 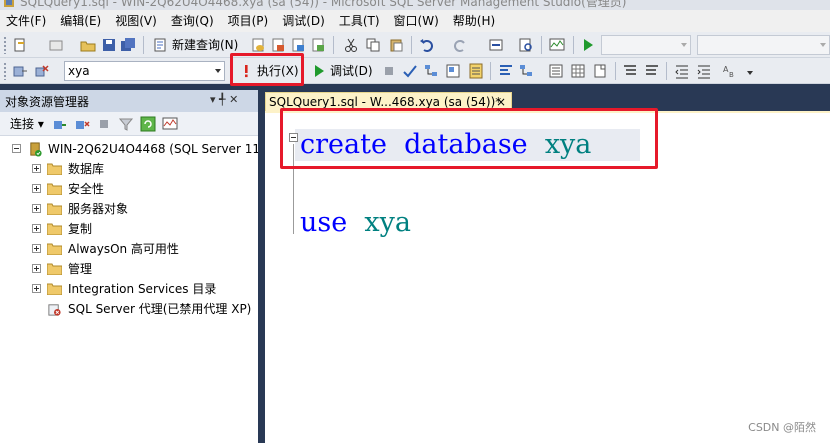 I want to click on object-explorer-title: 对象资源管理器, so click(x=47, y=102).